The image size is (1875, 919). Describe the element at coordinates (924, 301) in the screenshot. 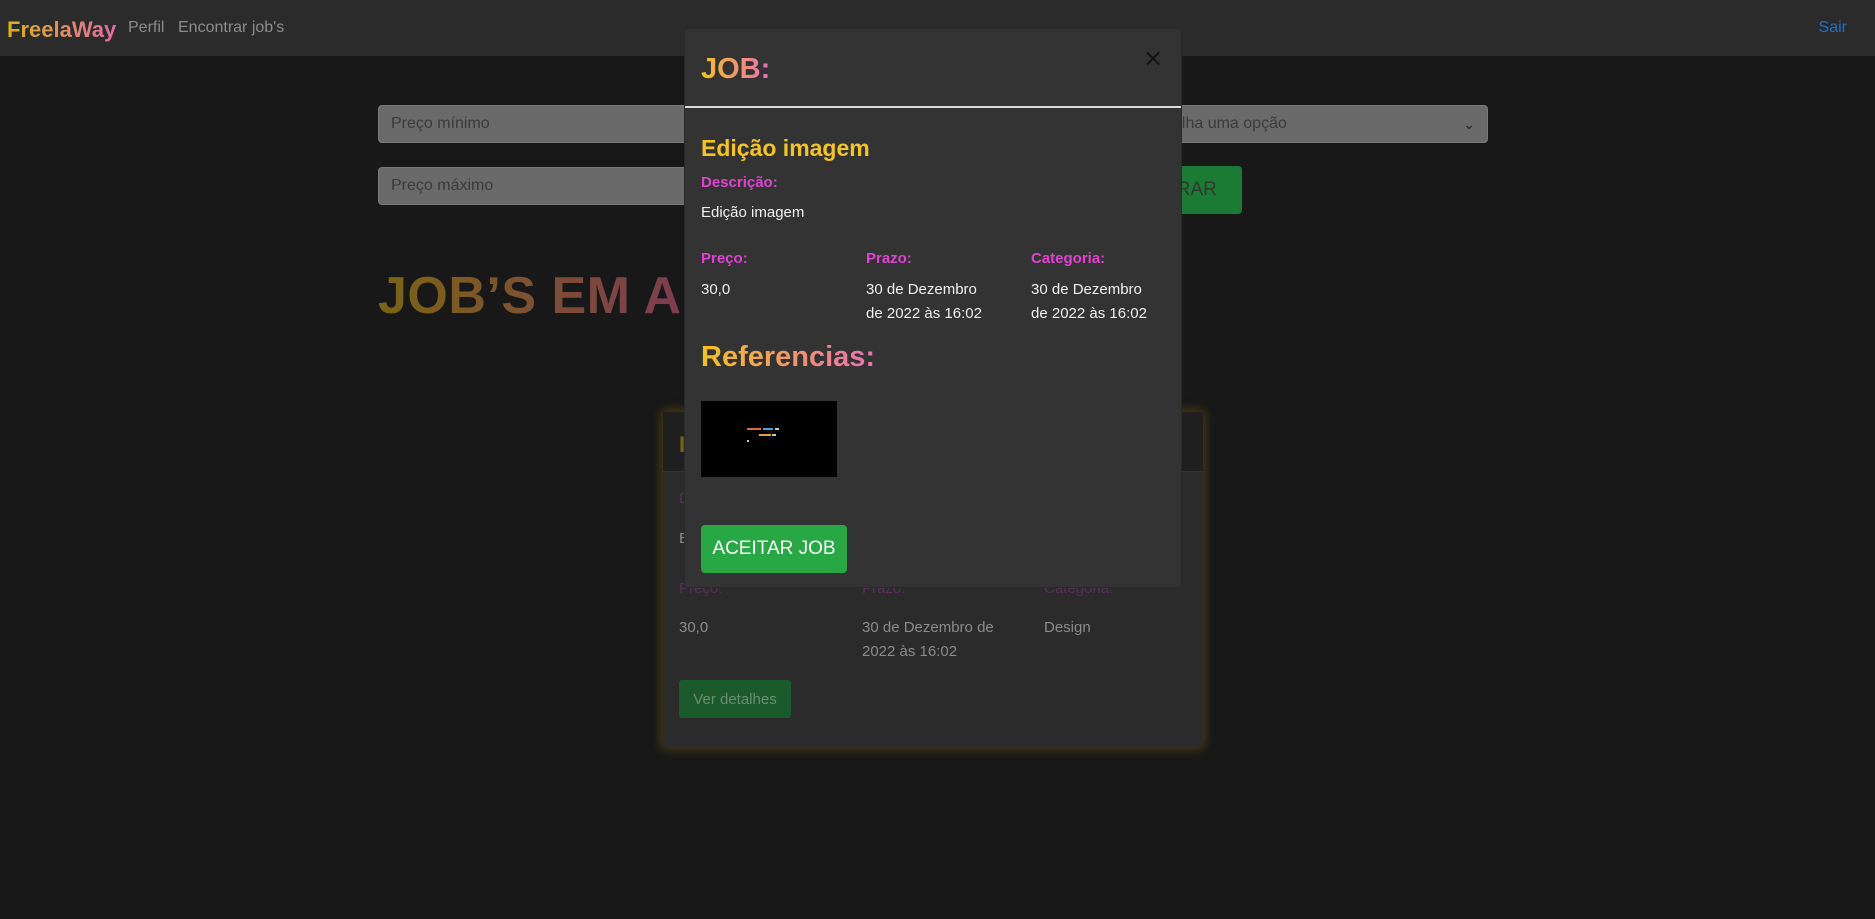

I see `prazo-value: 30 de Dezembro de 2022 às 16:02` at that location.